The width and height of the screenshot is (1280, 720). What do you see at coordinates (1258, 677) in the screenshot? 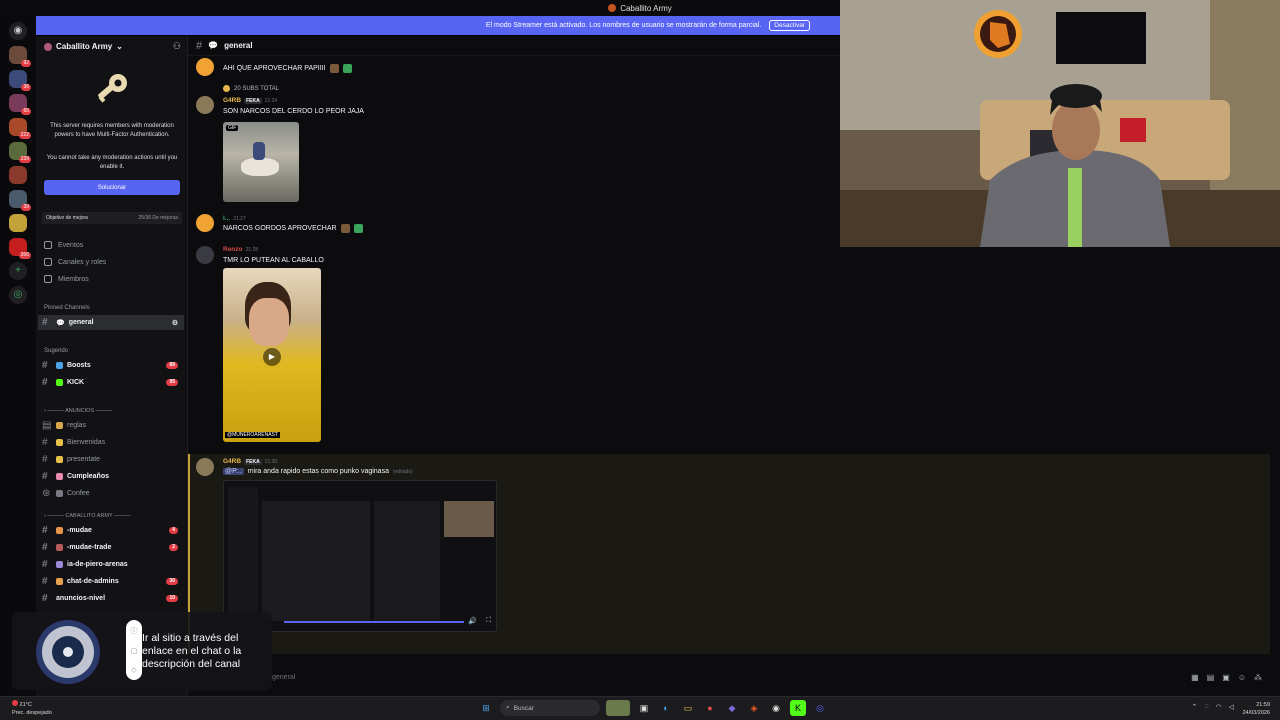
I see `apps-icon: ⁂` at bounding box center [1258, 677].